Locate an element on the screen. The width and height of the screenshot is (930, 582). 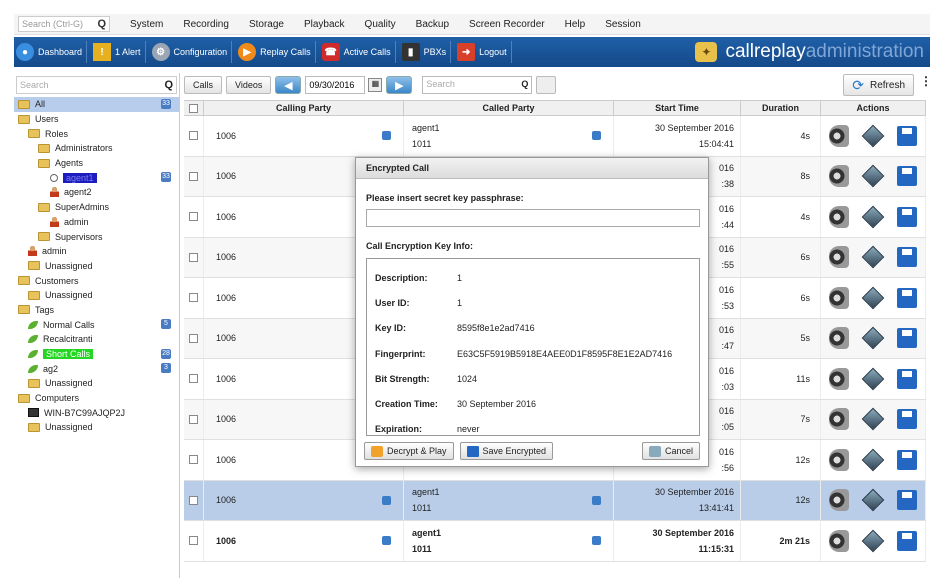
save-encrypted-button: Save Encrypted is located at coordinates (506, 451).